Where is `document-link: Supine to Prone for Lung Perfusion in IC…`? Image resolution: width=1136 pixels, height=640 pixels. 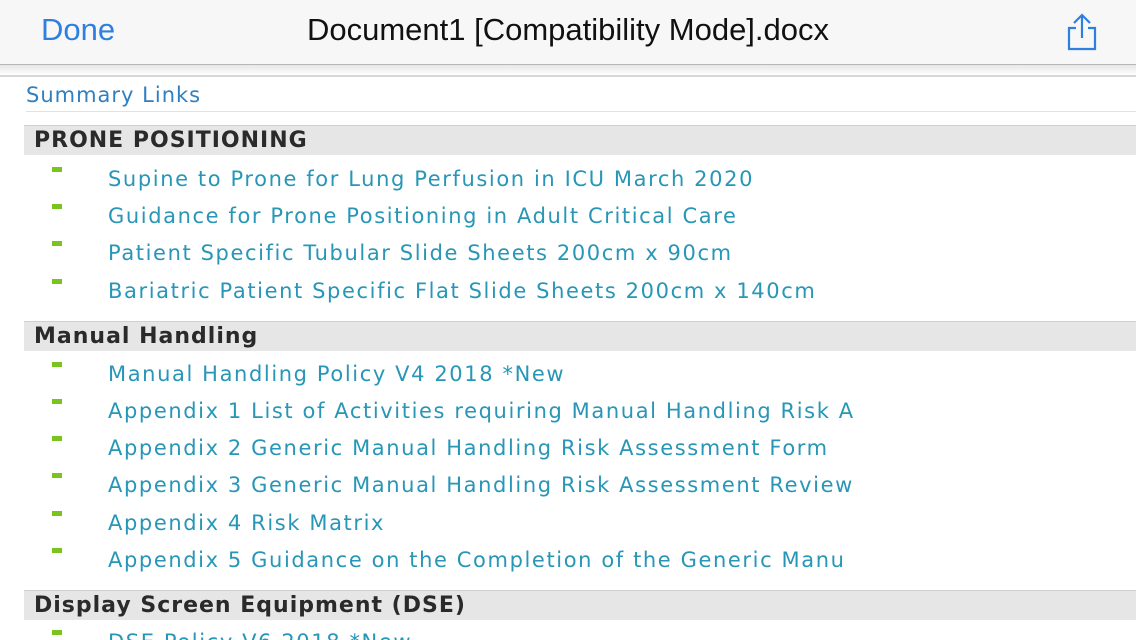
document-link: Supine to Prone for Lung Perfusion in IC… is located at coordinates (431, 179).